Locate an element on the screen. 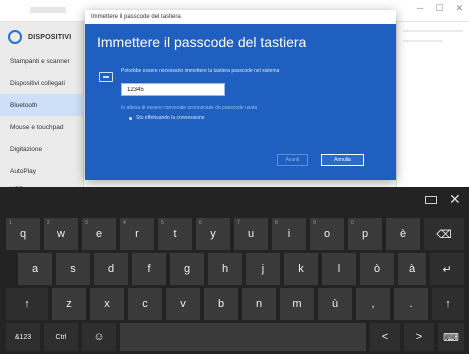  arrow-left-icon: < is located at coordinates (385, 337).